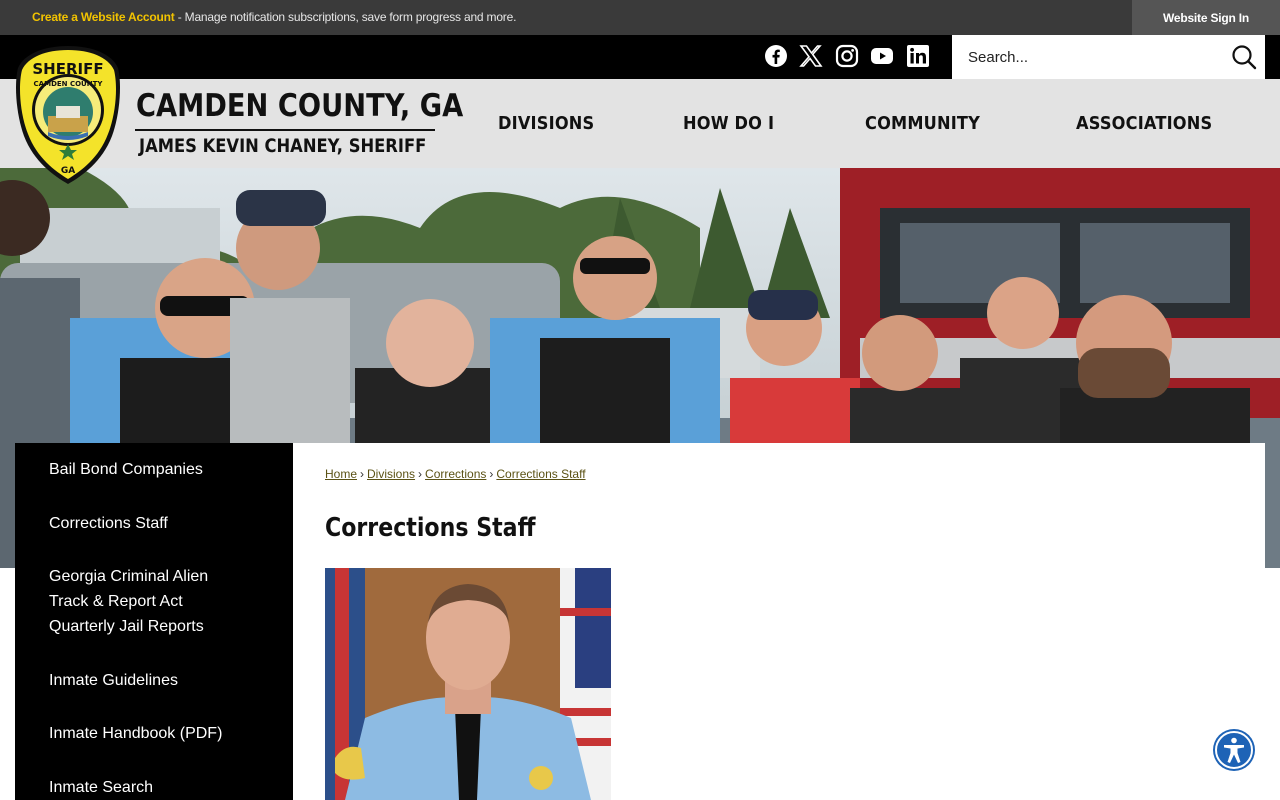 This screenshot has height=800, width=1280. I want to click on side-menu-bail-bond-companies: Bail Bond Companies, so click(159, 469).